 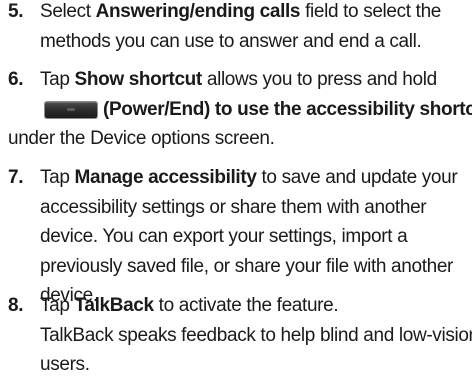 I want to click on step-number: 7., so click(x=16, y=177).